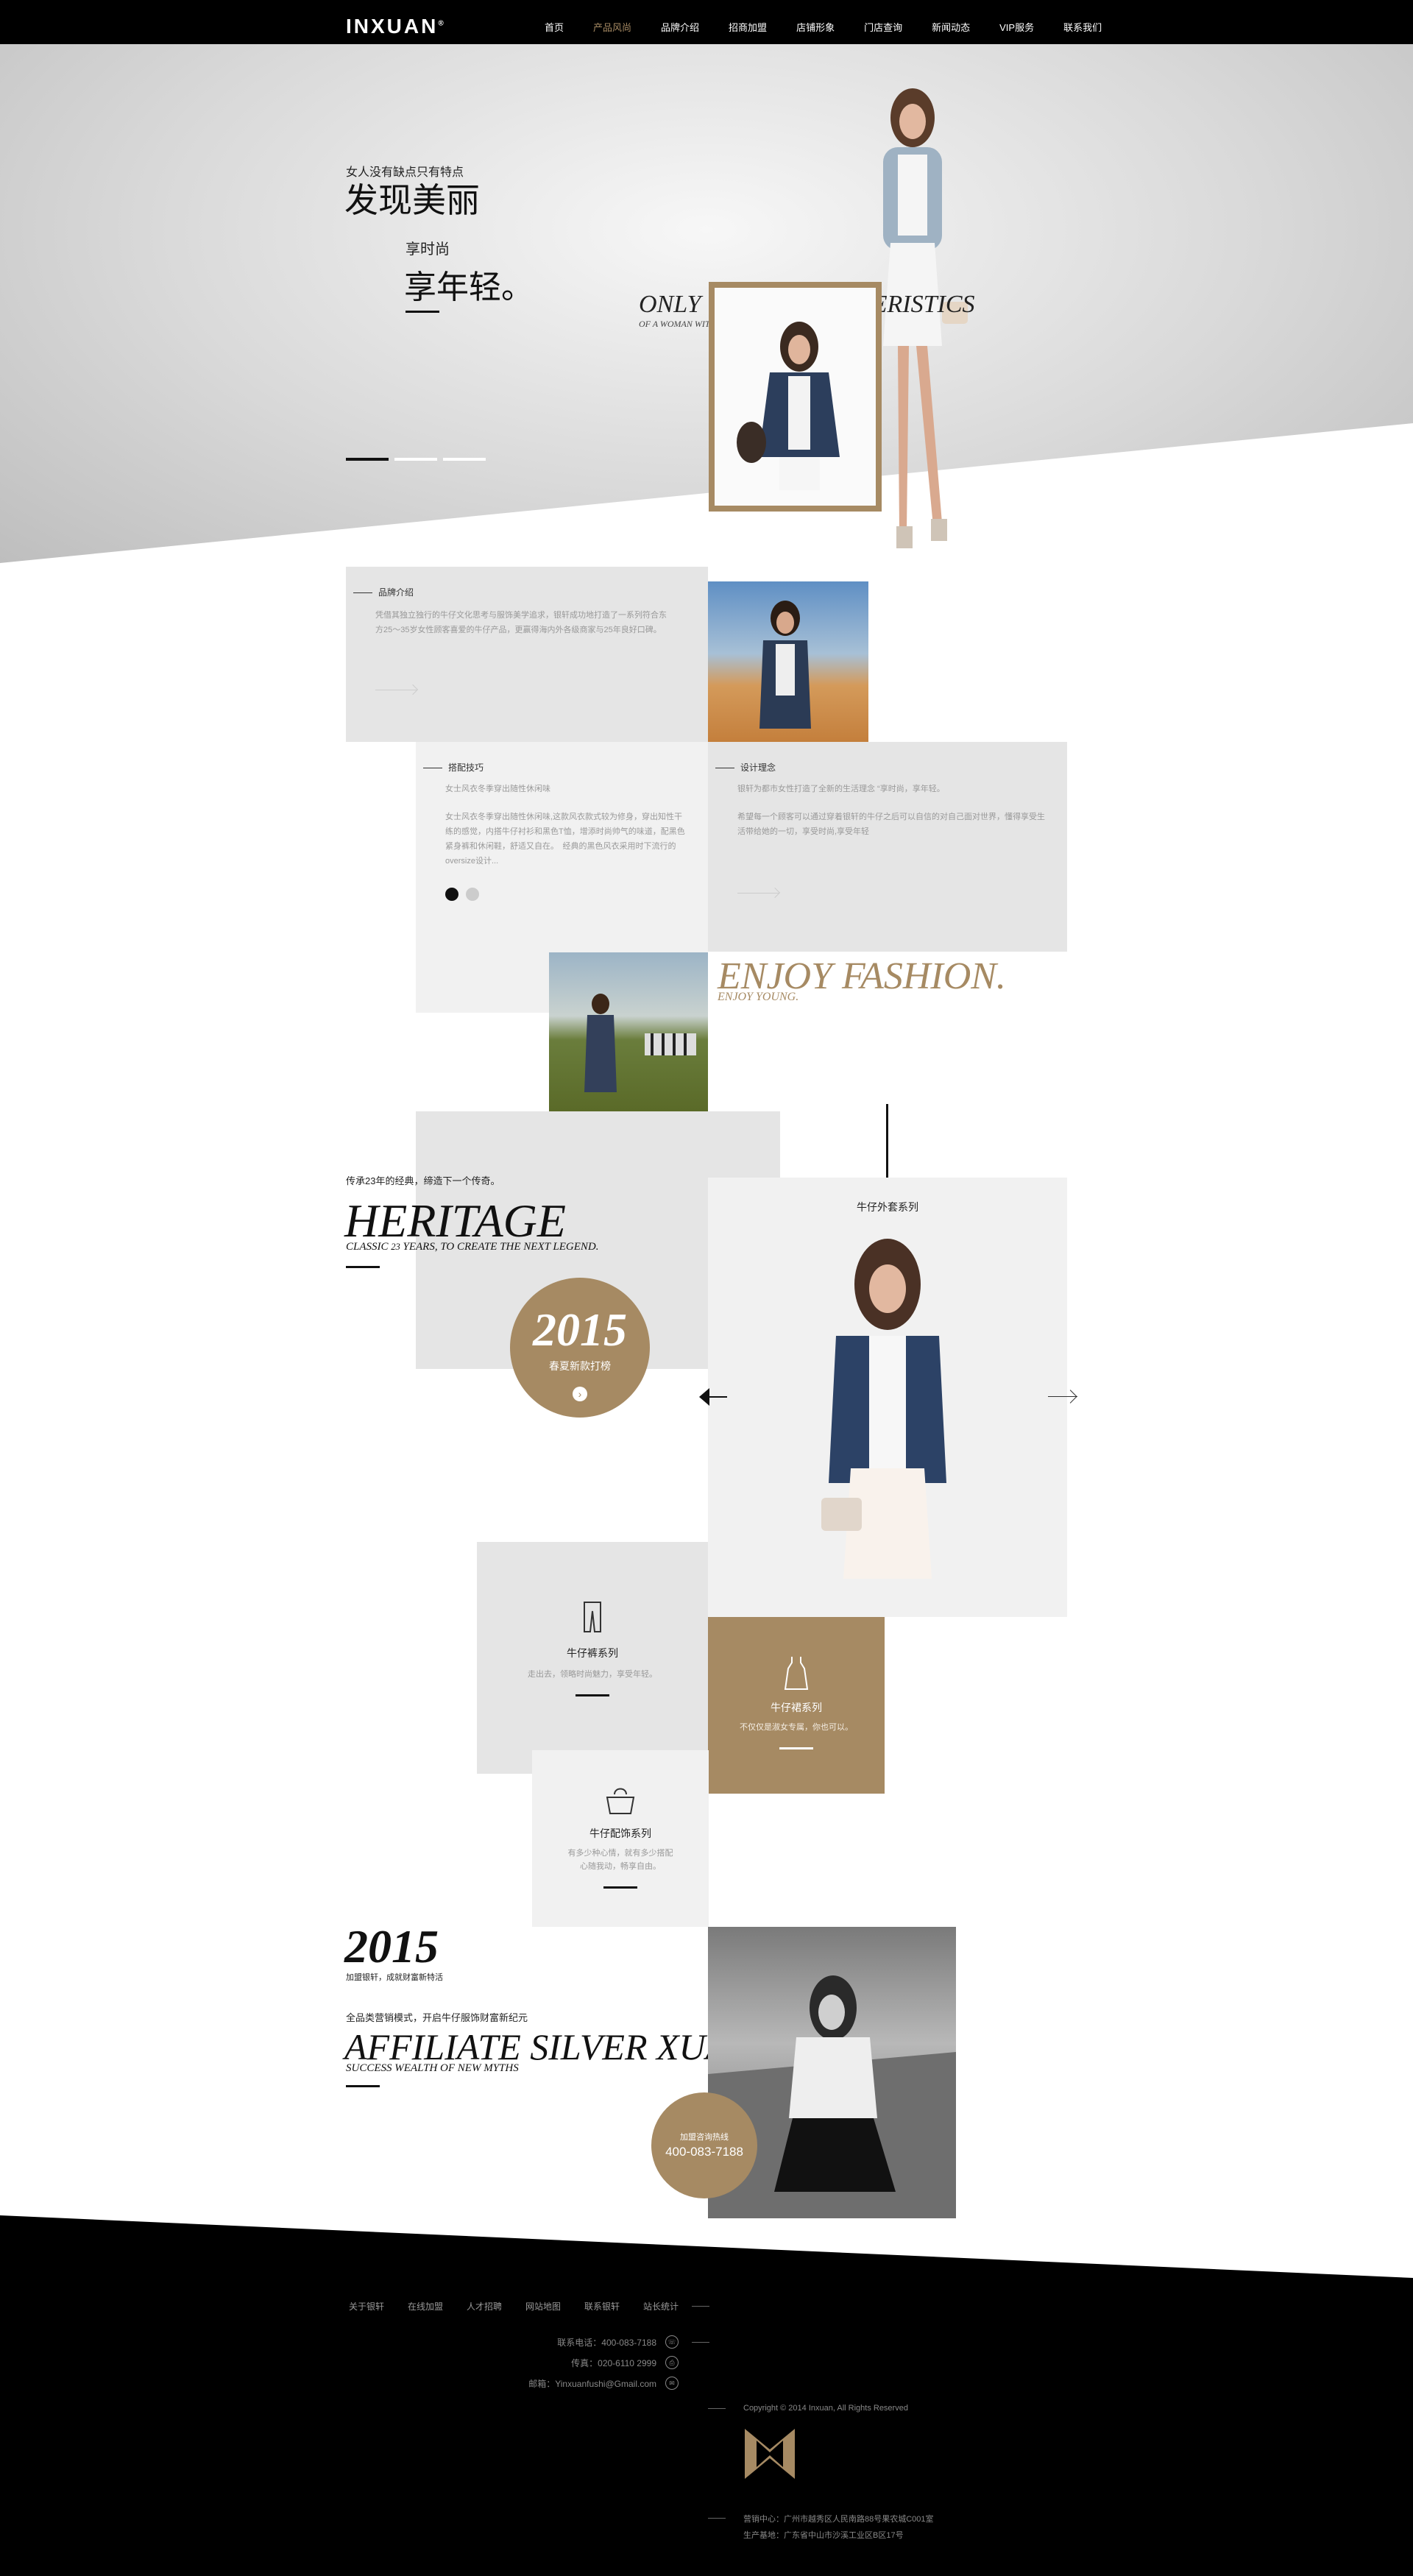 The image size is (1413, 2576). I want to click on promo-circle: 2015 春夏新款打榜 ›, so click(580, 1348).